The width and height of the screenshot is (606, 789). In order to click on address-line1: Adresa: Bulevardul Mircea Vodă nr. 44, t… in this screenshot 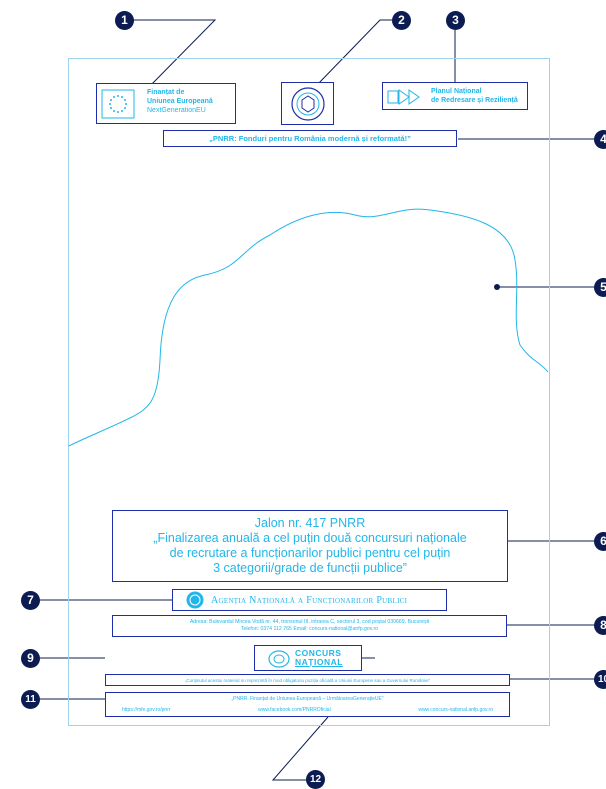, I will do `click(309, 622)`.